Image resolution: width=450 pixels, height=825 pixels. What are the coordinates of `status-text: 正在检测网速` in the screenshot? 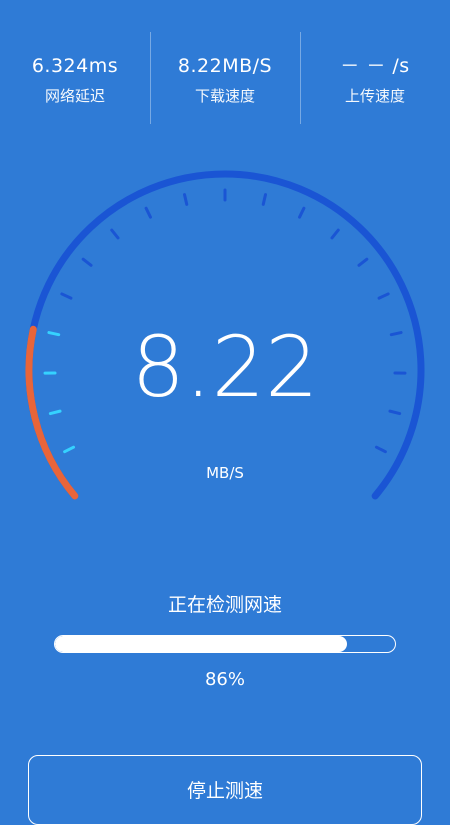 It's located at (225, 605).